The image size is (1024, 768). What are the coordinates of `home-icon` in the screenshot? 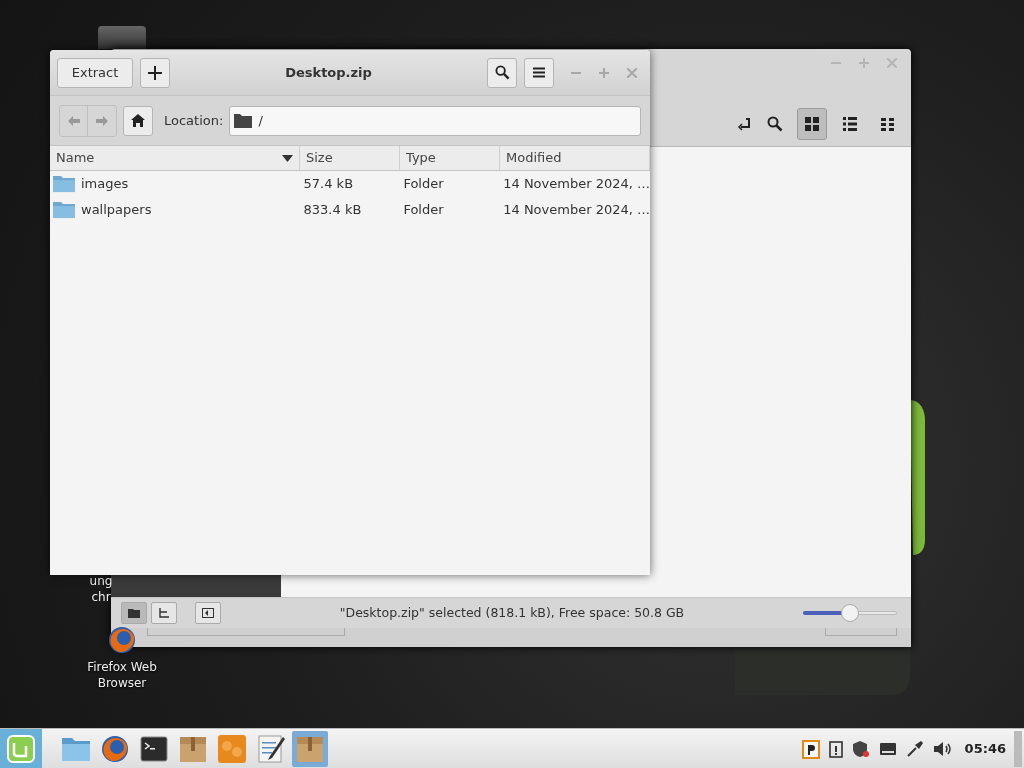 It's located at (138, 120).